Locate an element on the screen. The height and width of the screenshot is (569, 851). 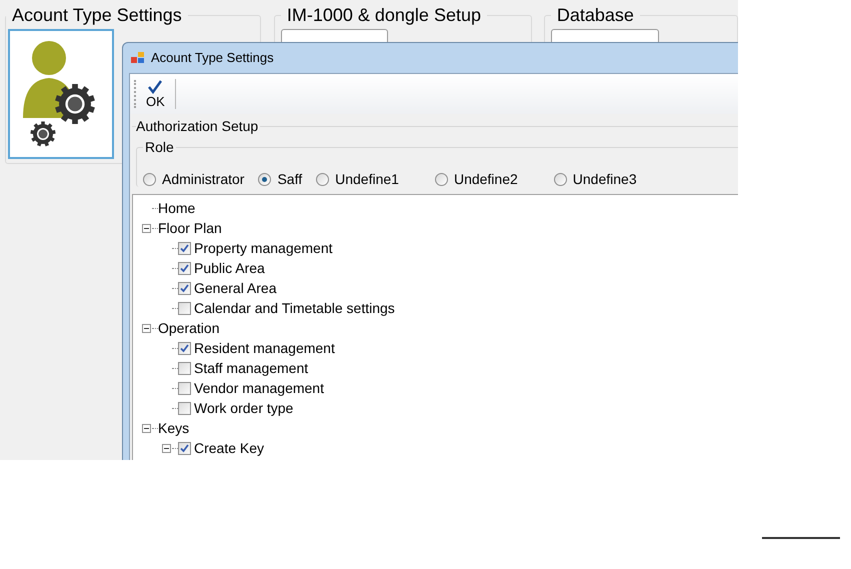
tree-item: Calendar and Timetable settings is located at coordinates (294, 308).